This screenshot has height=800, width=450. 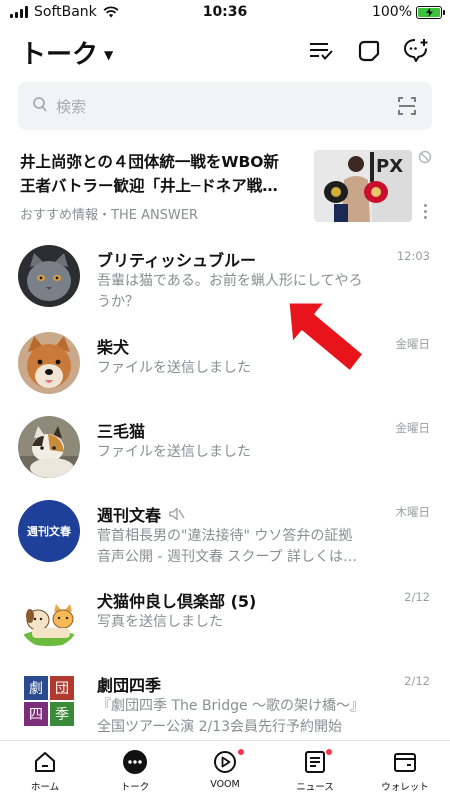 I want to click on chat-name: 劇団四季, so click(x=129, y=685).